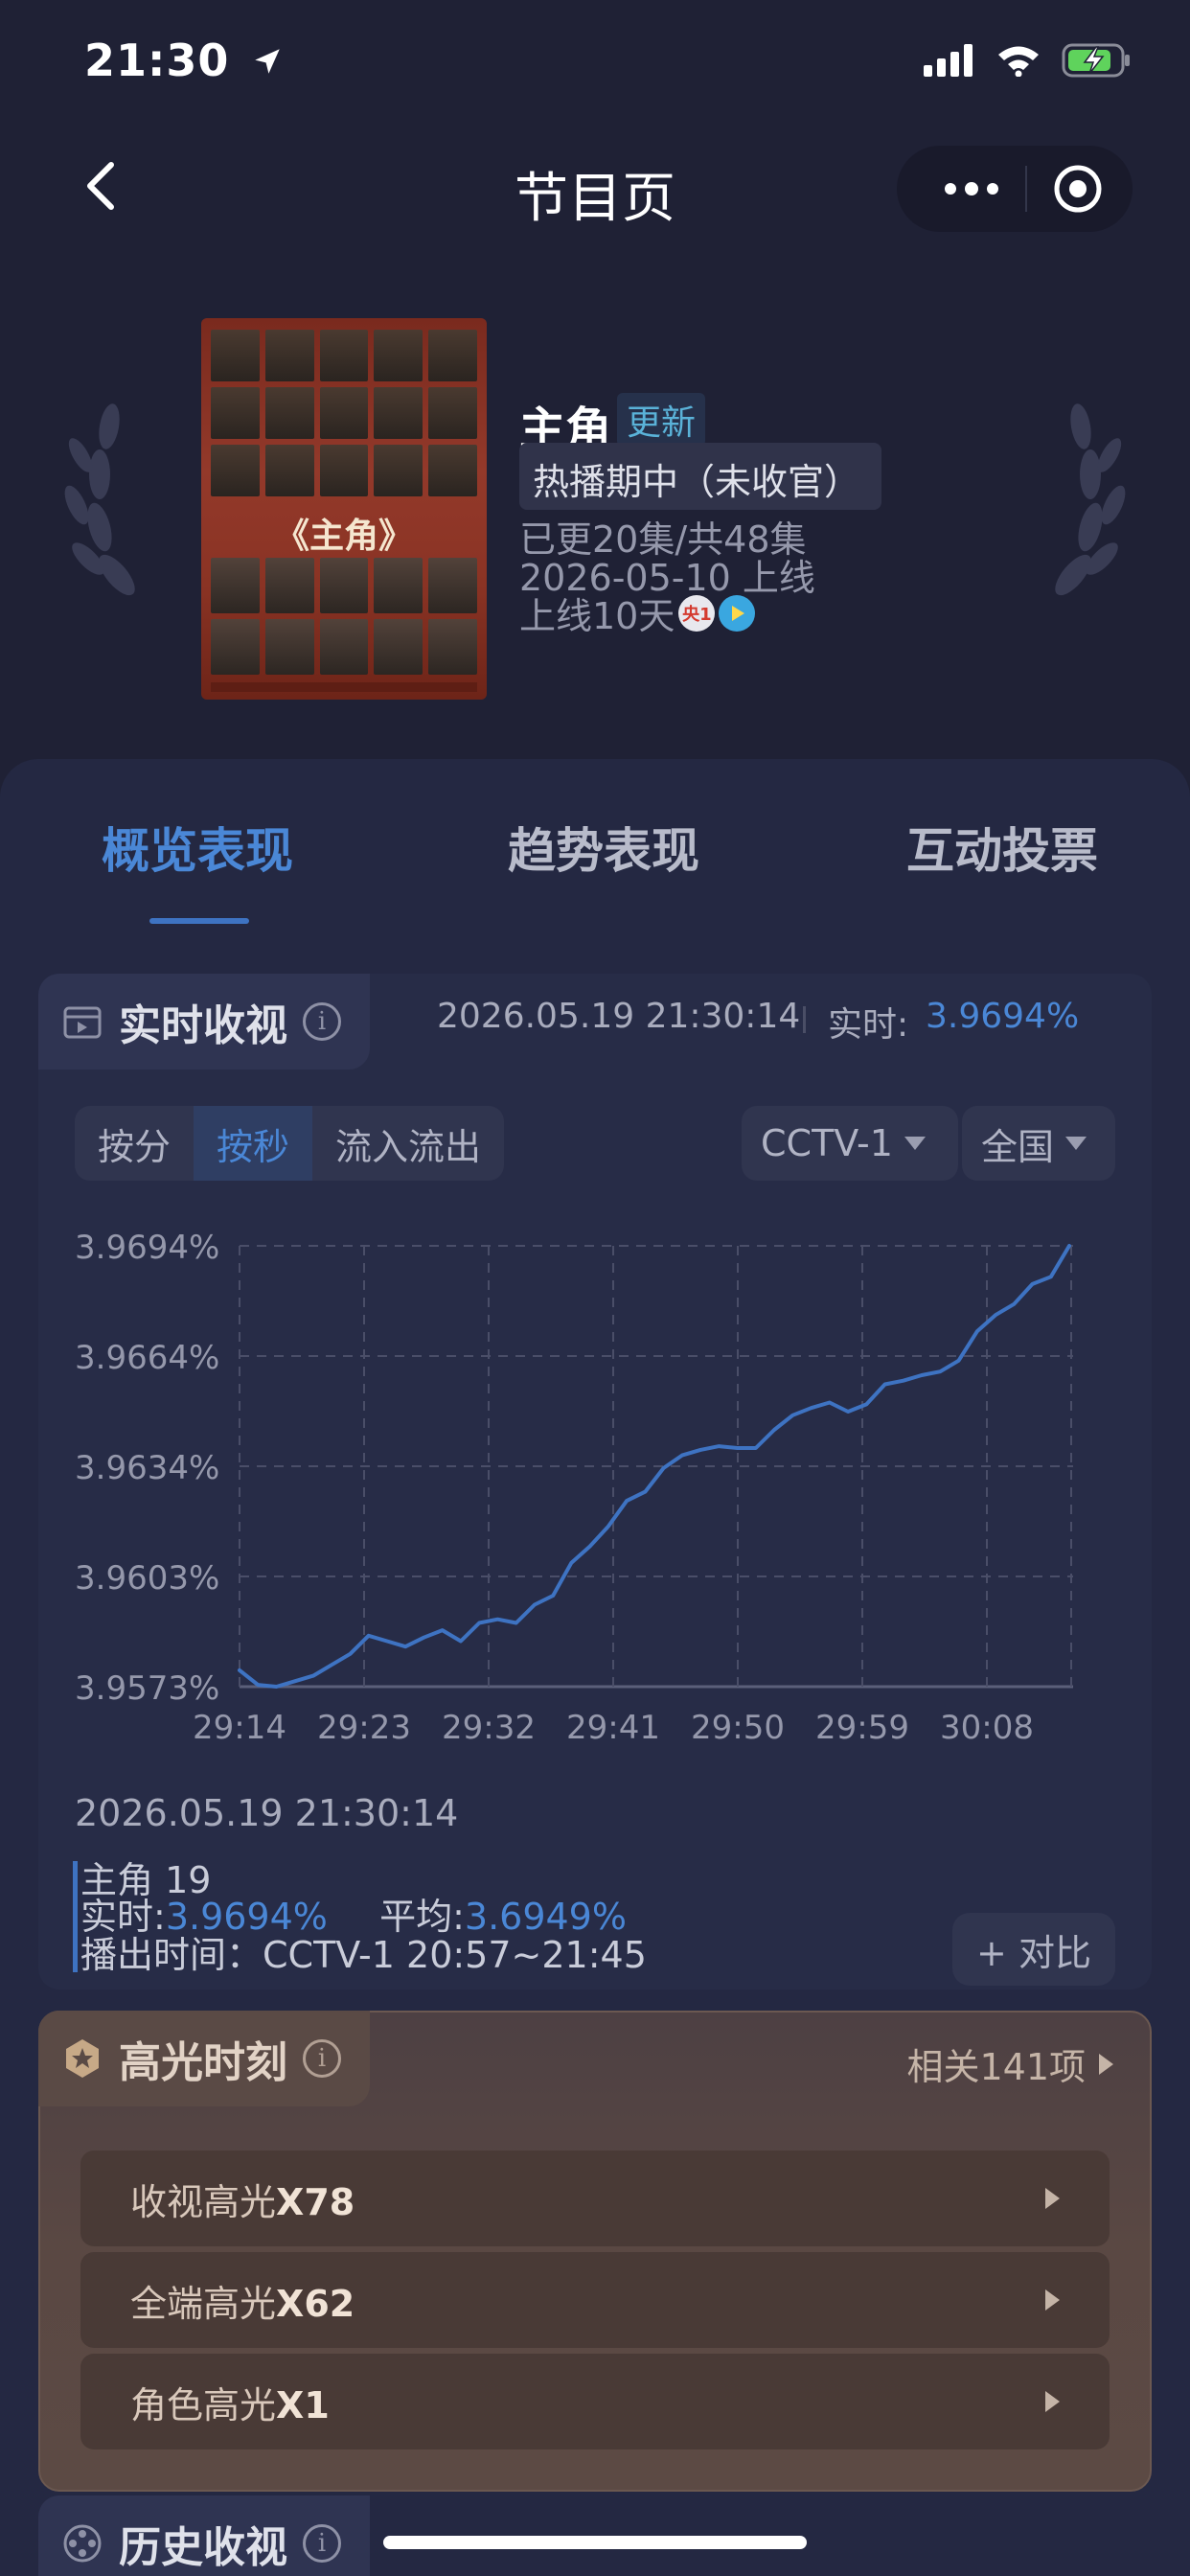  What do you see at coordinates (1096, 60) in the screenshot?
I see `battery-charging-icon` at bounding box center [1096, 60].